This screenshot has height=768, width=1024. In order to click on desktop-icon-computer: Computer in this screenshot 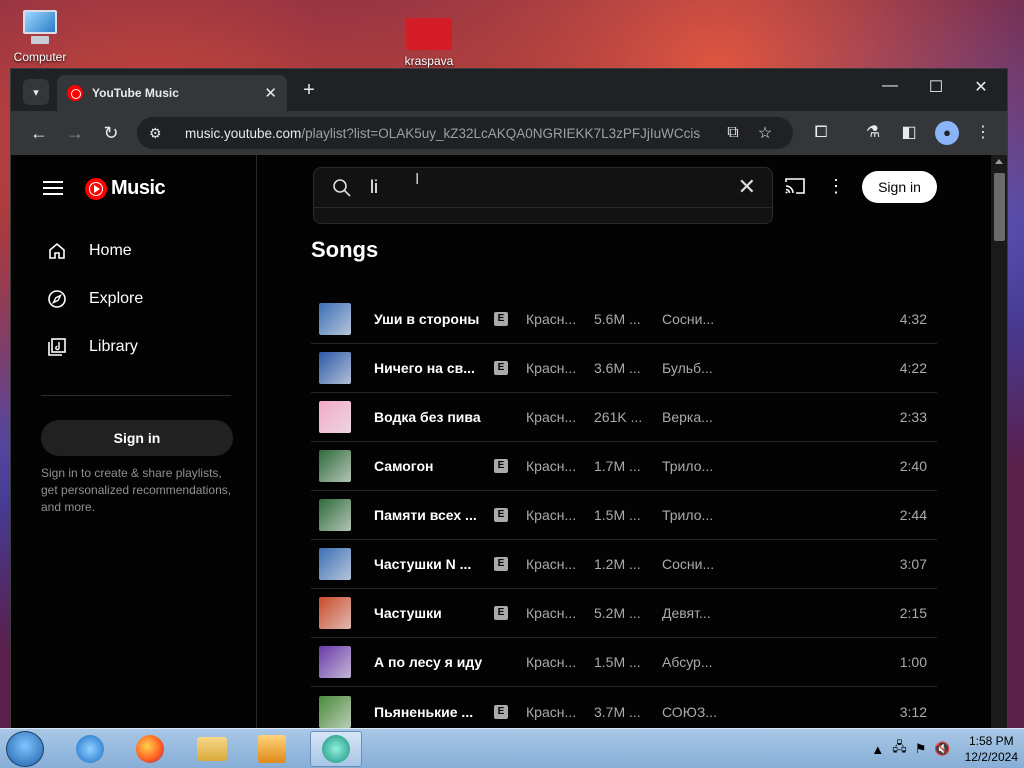, I will do `click(40, 37)`.